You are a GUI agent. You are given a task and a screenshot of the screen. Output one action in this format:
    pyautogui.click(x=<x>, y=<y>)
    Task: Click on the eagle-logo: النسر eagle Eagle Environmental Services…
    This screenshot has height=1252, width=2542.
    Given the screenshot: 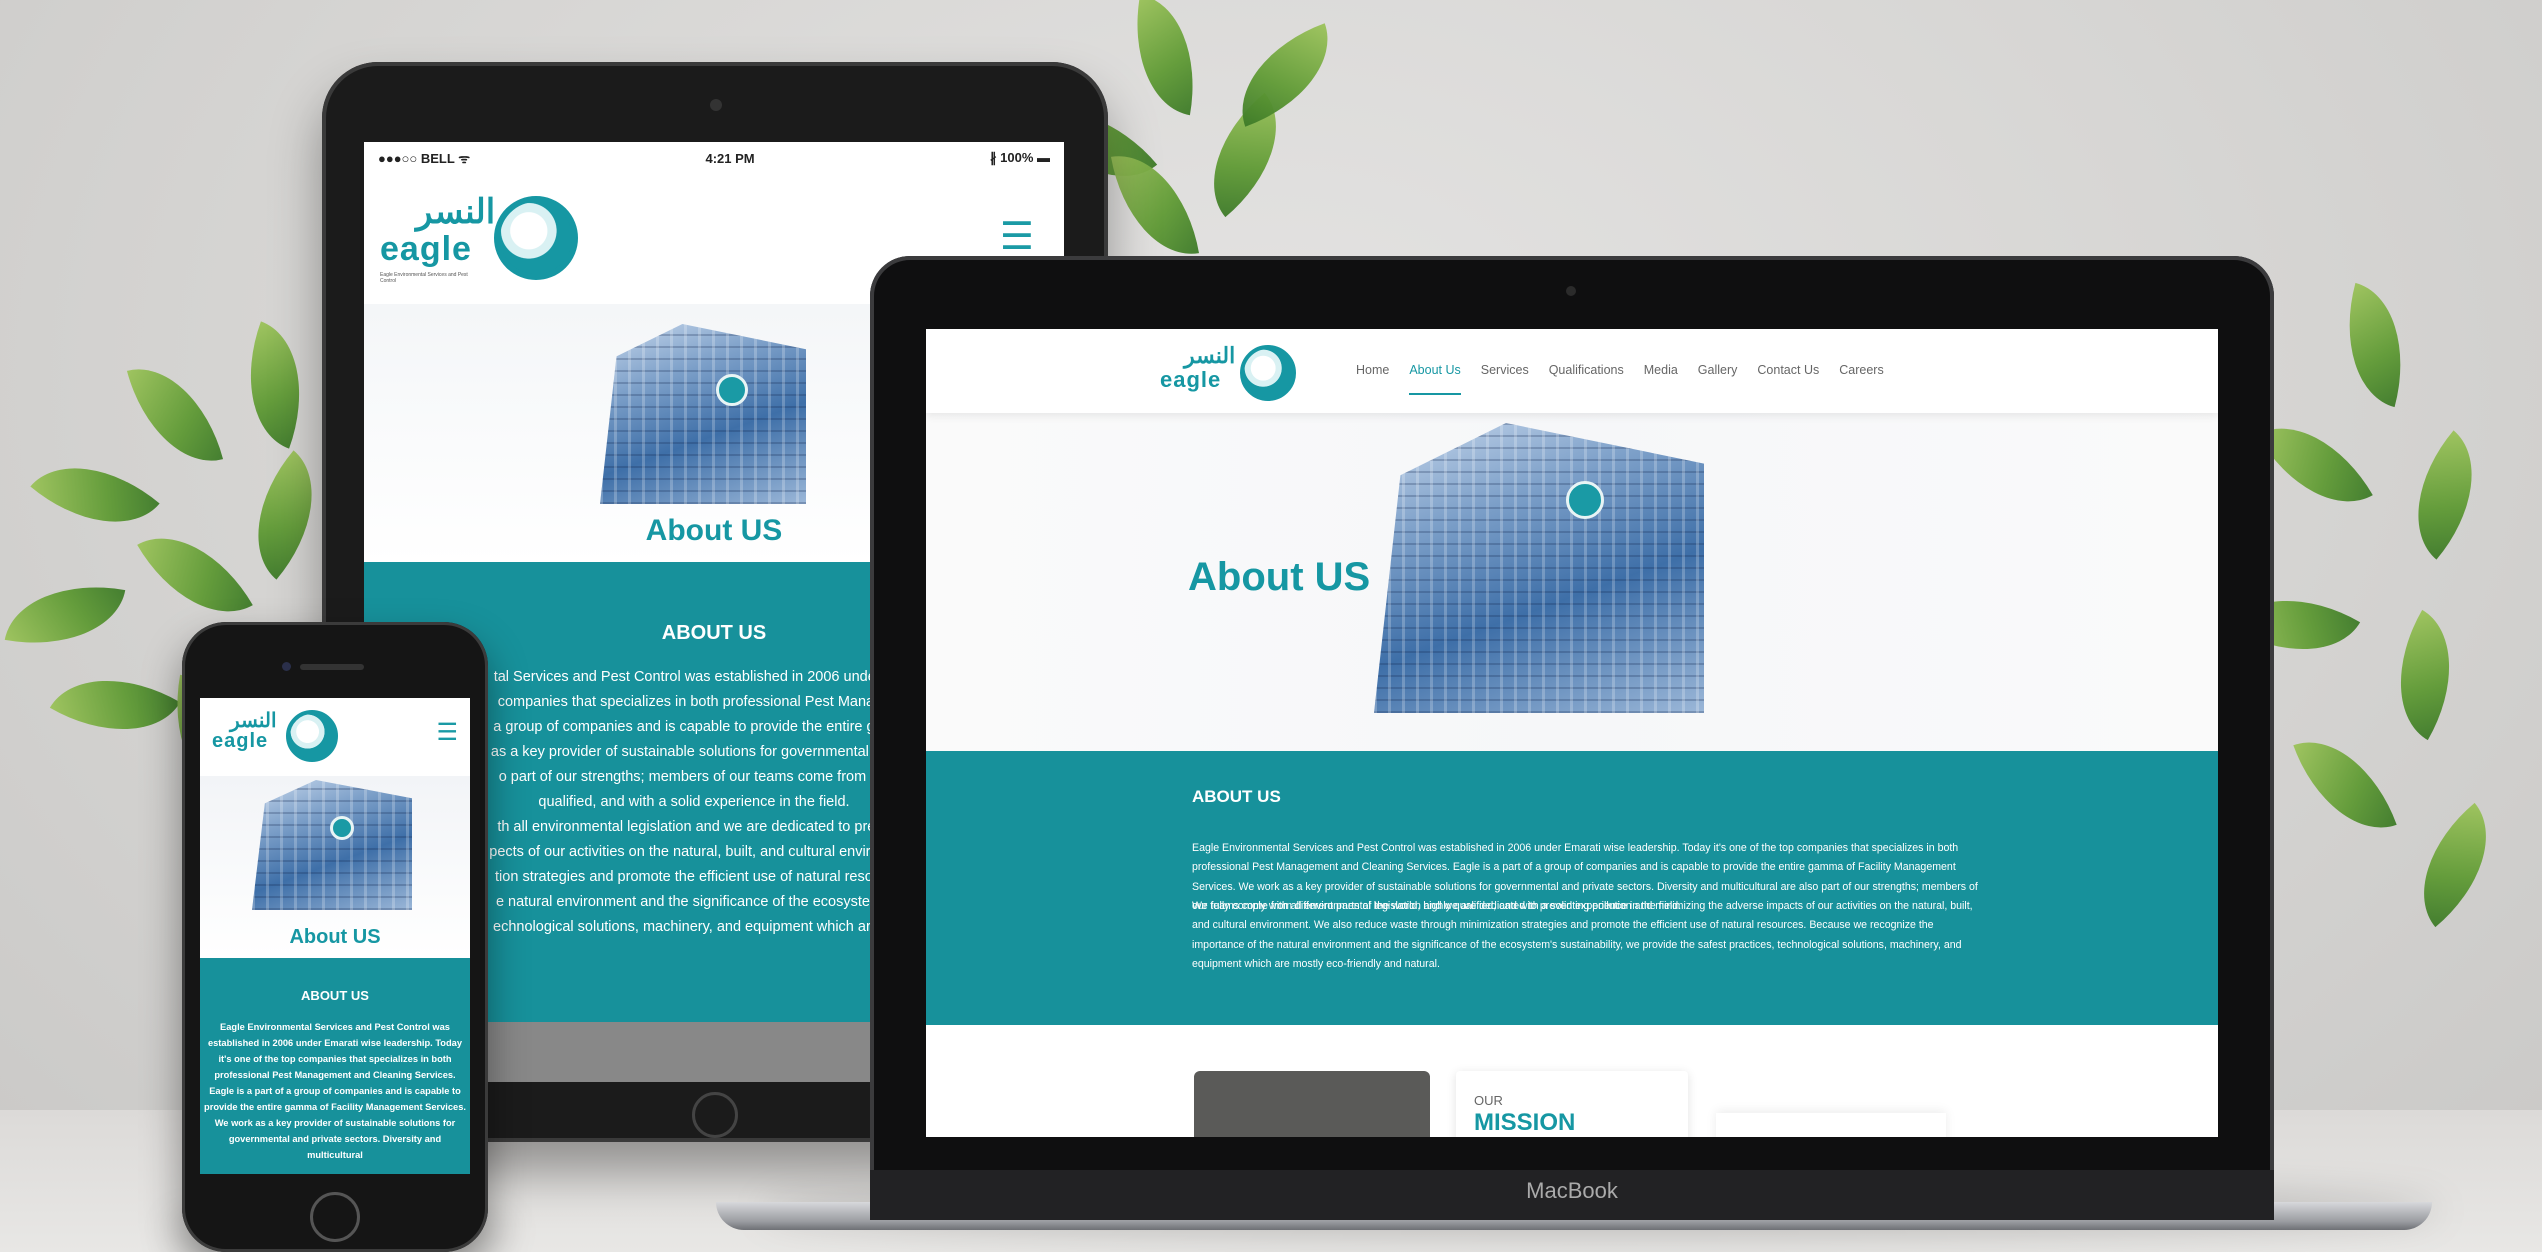 What is the action you would take?
    pyautogui.click(x=477, y=239)
    